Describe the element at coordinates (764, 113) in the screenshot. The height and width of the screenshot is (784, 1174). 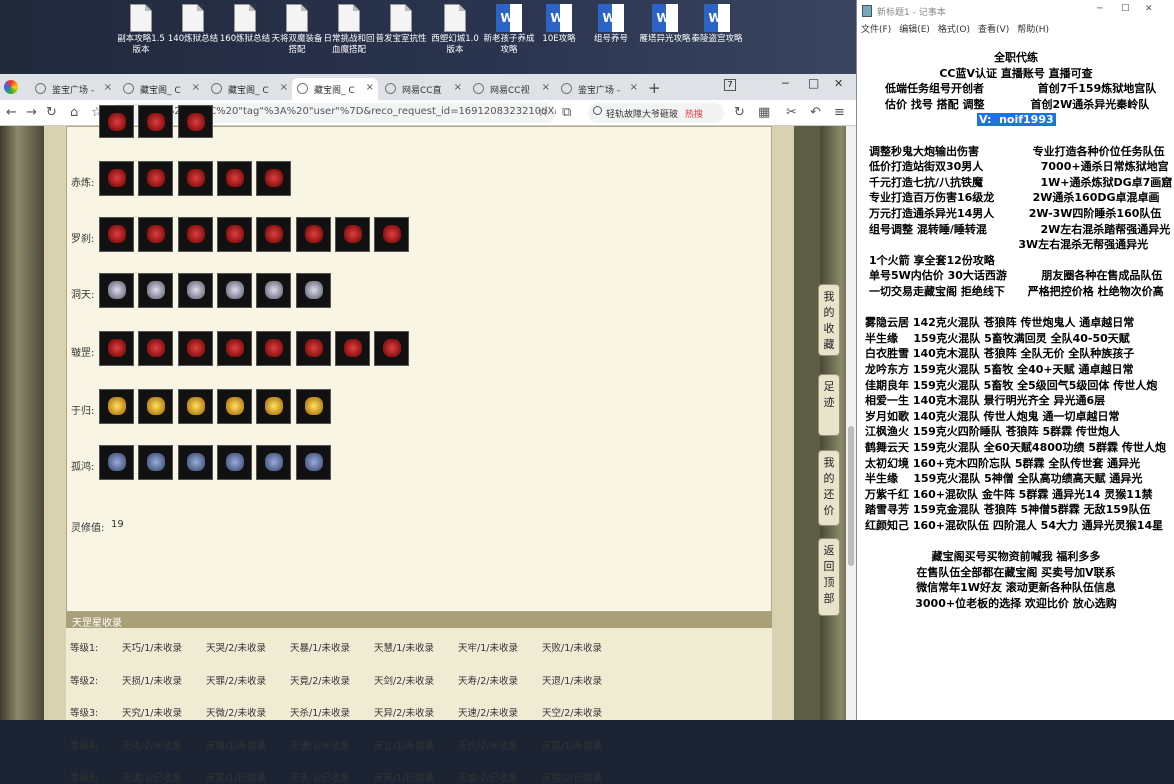
I see `grid-icon: ▦` at that location.